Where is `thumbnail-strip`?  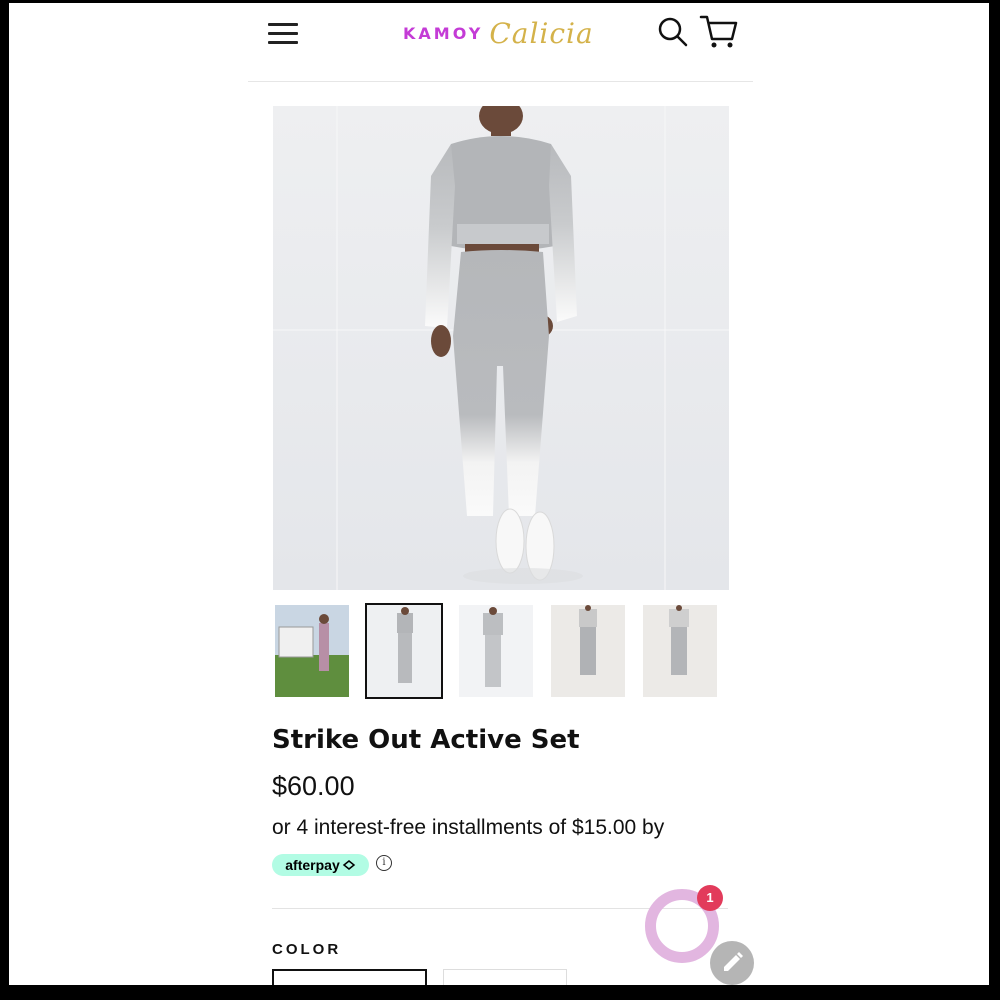
thumbnail-strip is located at coordinates (503, 654).